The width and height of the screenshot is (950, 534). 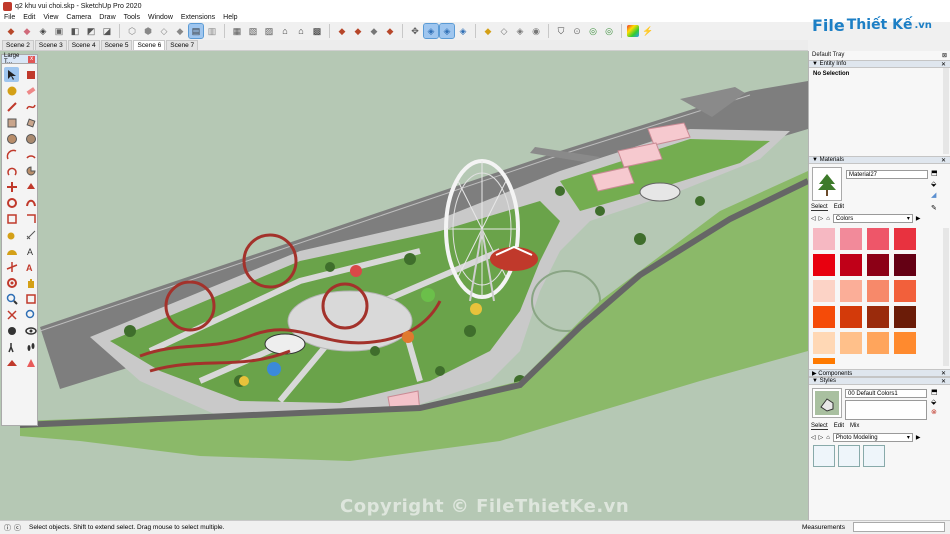 What do you see at coordinates (30, 90) in the screenshot?
I see `eraser-icon` at bounding box center [30, 90].